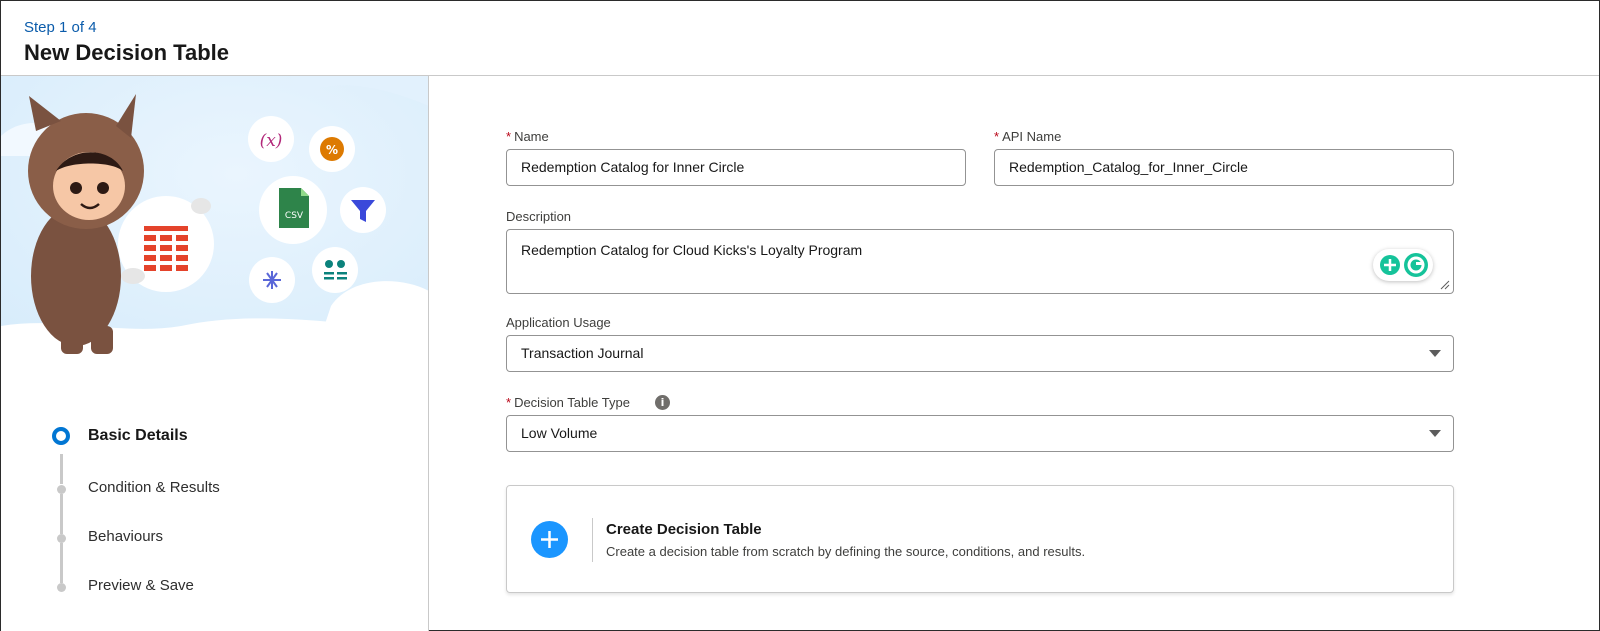  I want to click on hero-illustration: (x) % CSV, so click(214, 216).